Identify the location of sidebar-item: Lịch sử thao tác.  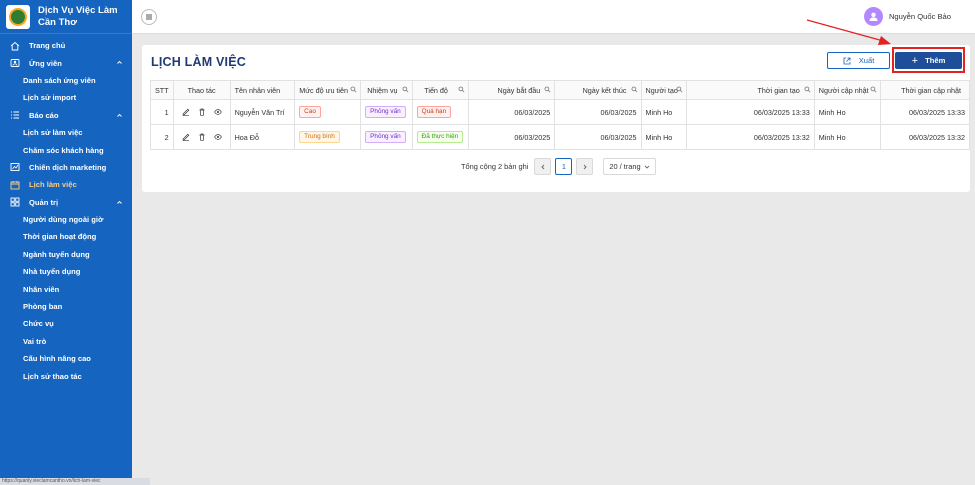
(66, 375).